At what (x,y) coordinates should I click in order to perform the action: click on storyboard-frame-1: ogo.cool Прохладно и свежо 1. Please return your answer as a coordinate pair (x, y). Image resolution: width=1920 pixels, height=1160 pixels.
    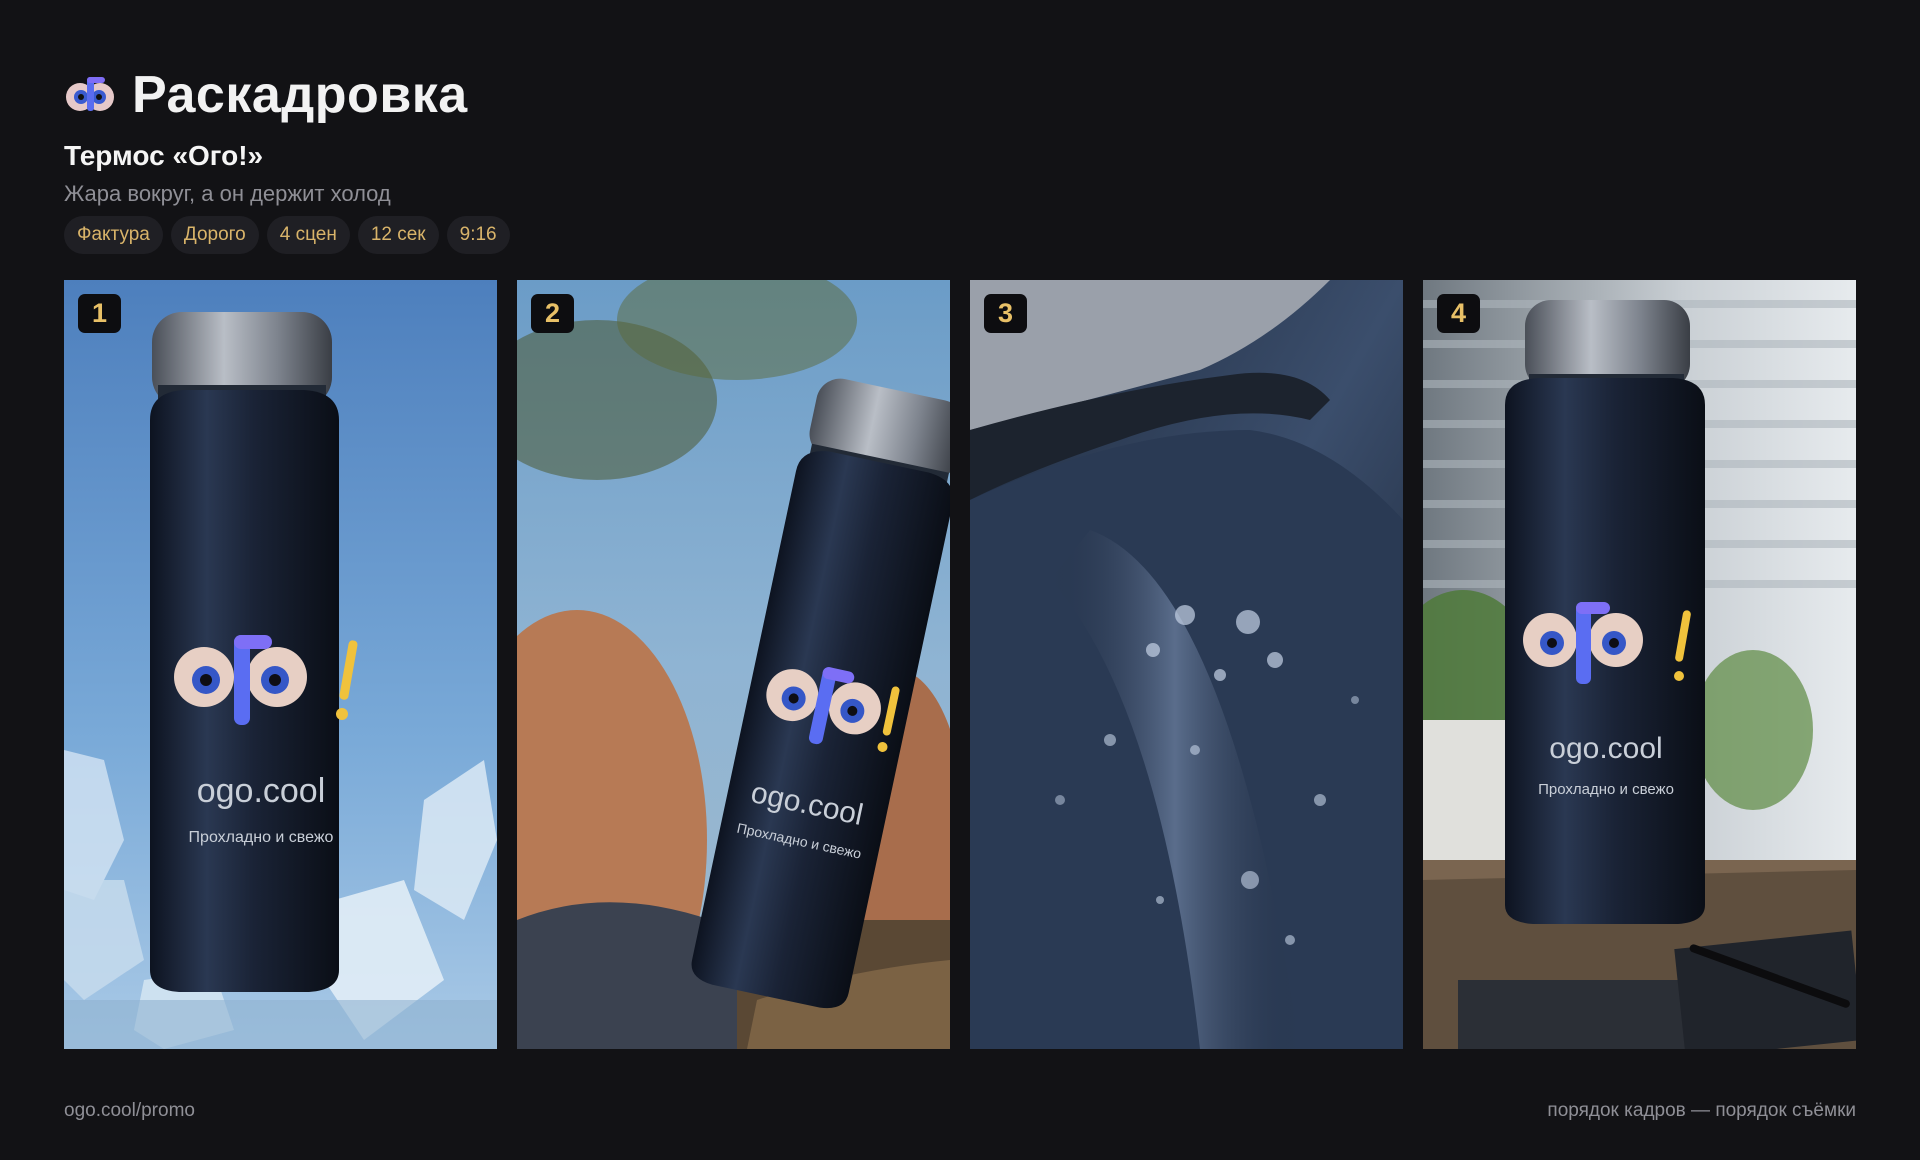
    Looking at the image, I should click on (280, 664).